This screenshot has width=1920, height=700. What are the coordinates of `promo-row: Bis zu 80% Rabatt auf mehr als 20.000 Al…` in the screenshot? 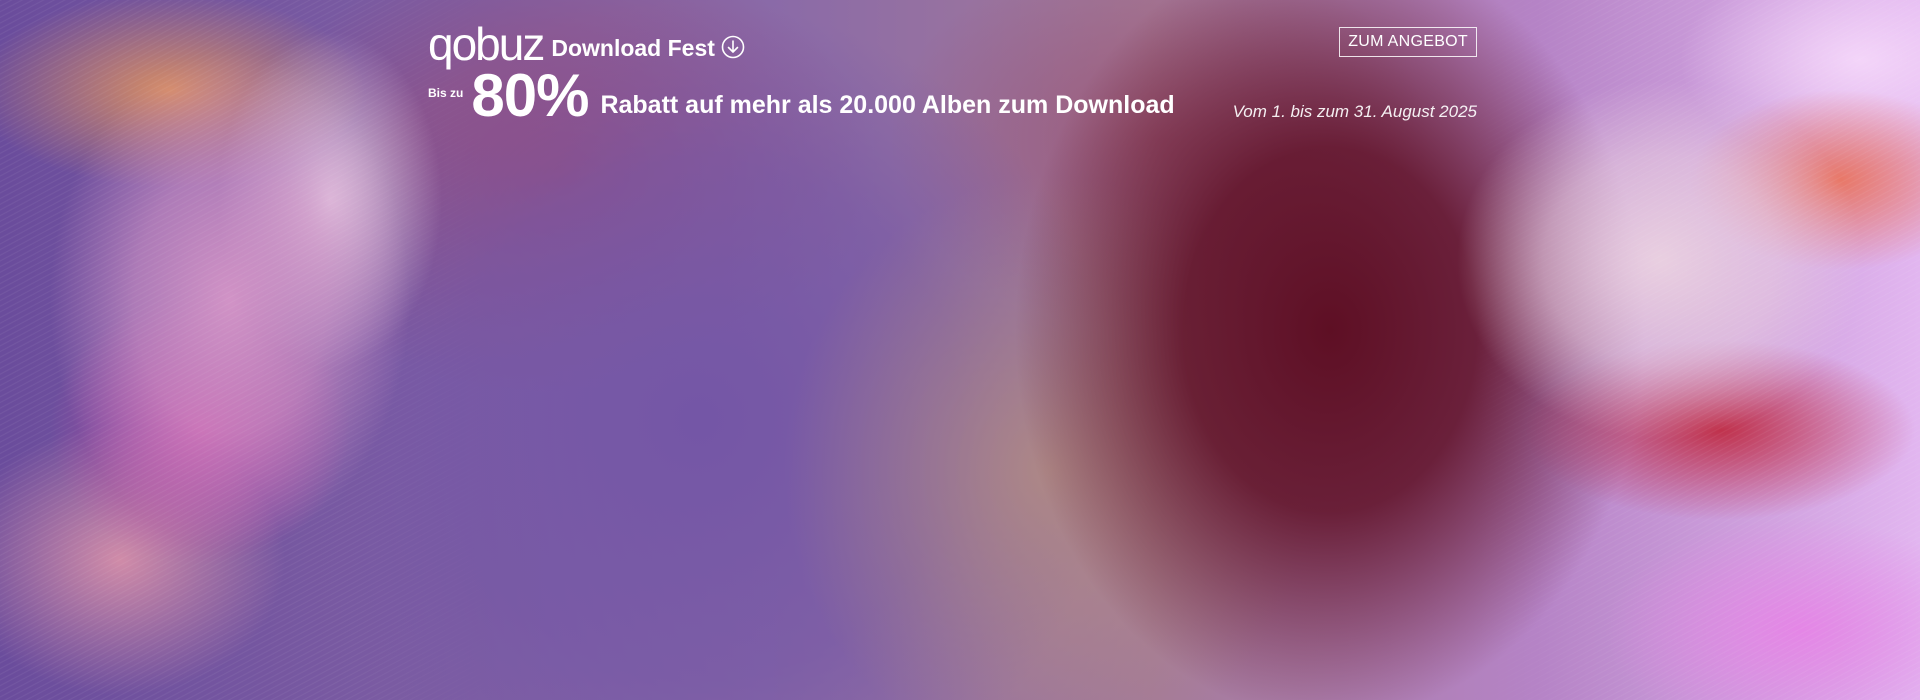 It's located at (801, 96).